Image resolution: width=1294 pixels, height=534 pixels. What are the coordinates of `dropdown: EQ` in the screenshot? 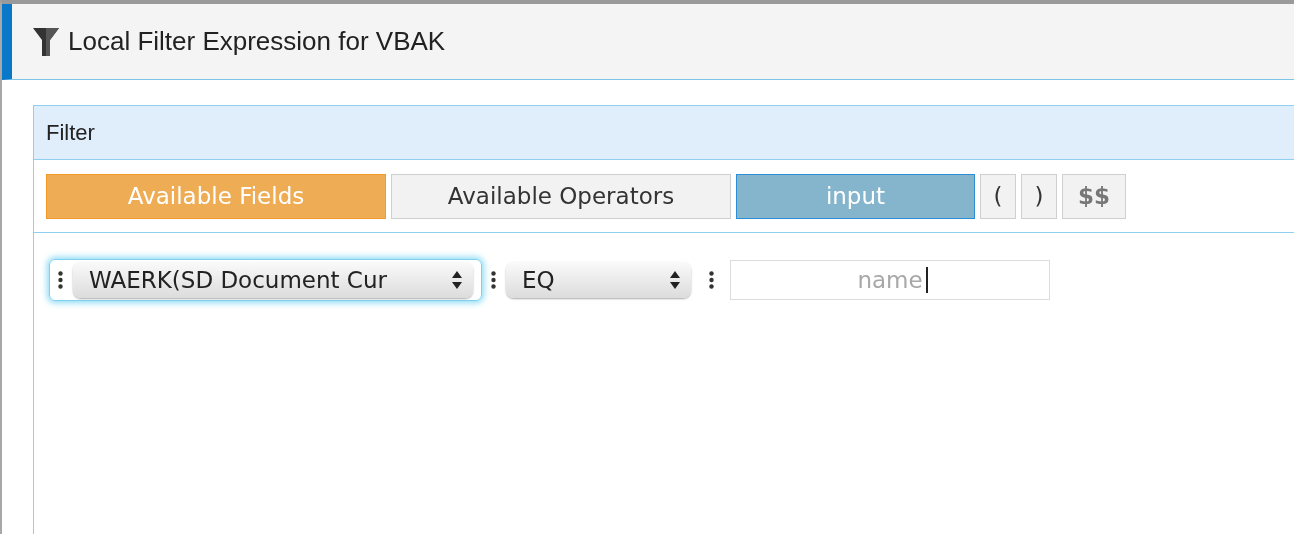 It's located at (598, 280).